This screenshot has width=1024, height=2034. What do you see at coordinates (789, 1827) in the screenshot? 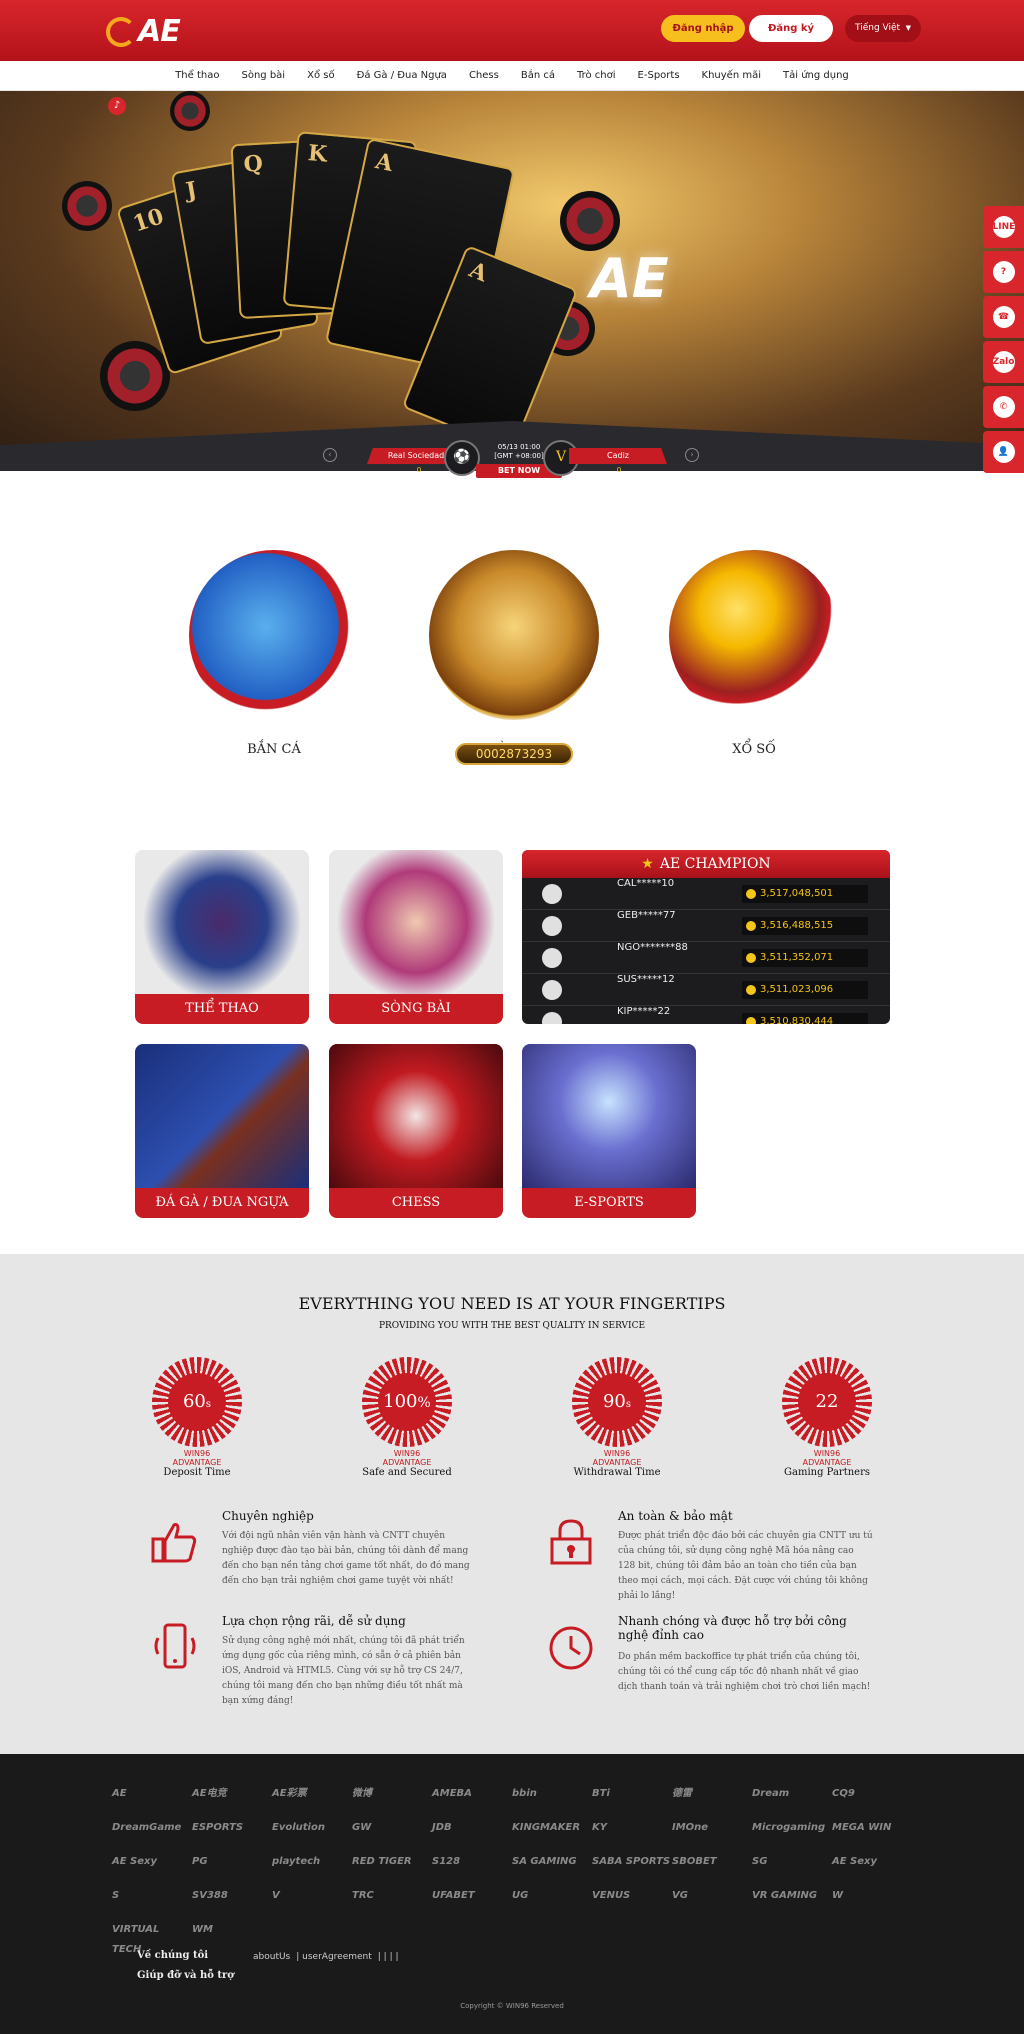
I see `partner-logo: Microgaming` at bounding box center [789, 1827].